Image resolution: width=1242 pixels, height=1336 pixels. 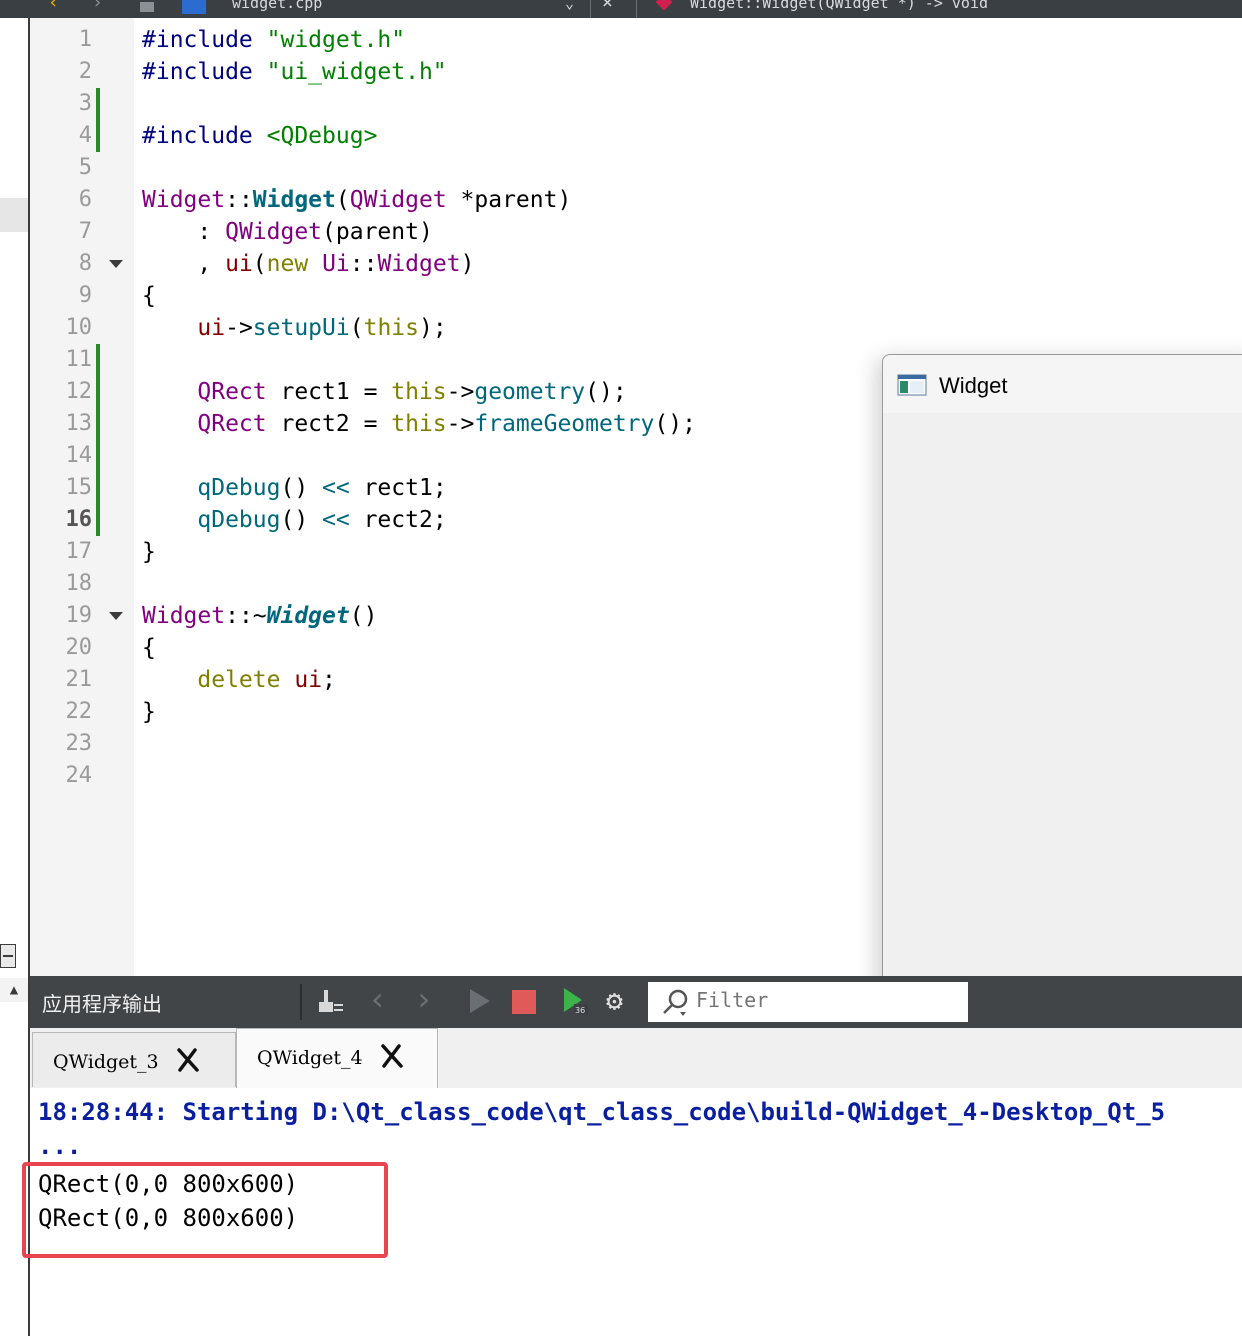 I want to click on line-number: 3, so click(x=85, y=103).